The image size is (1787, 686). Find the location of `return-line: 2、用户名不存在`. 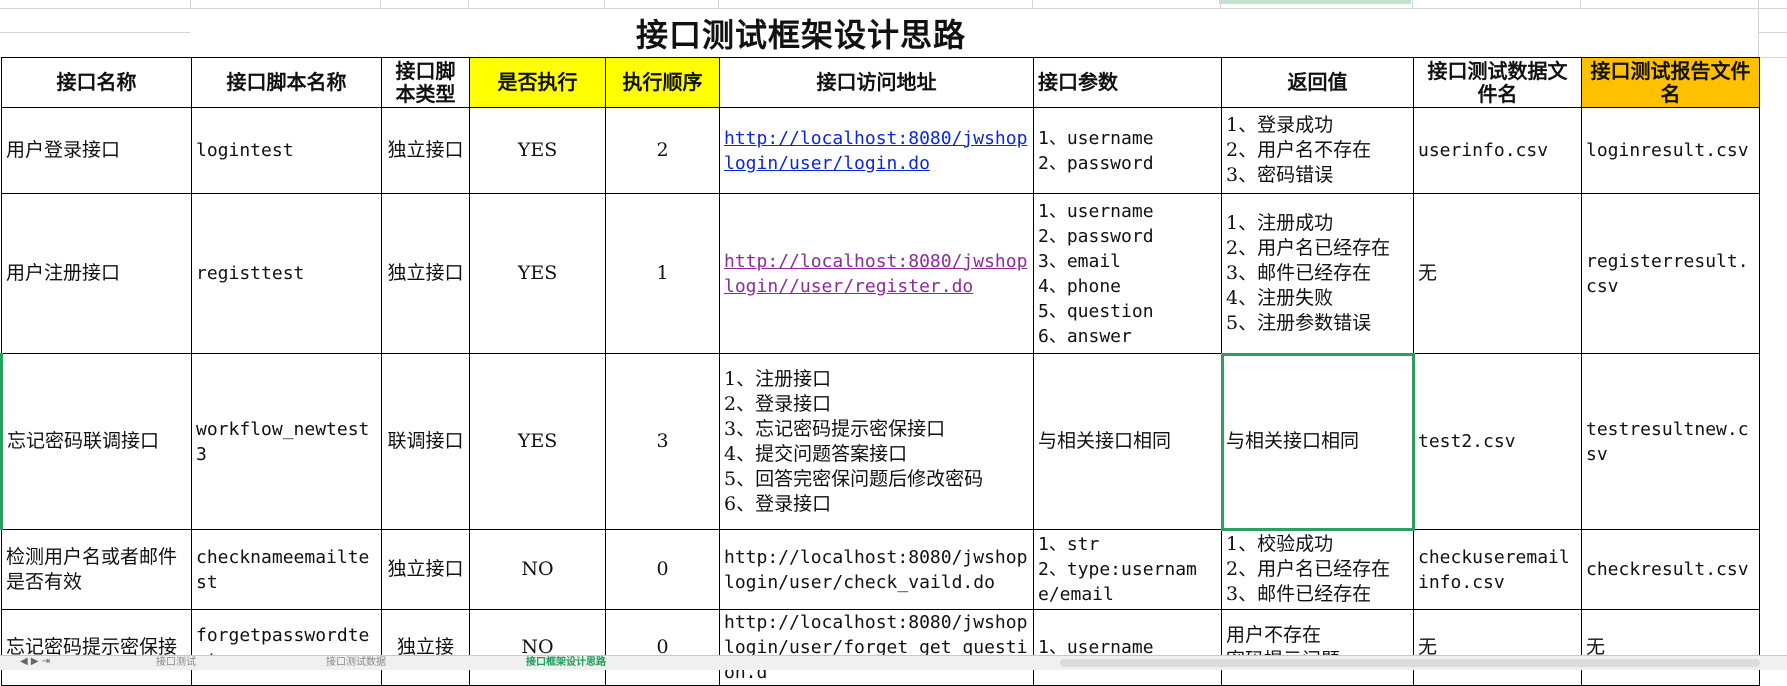

return-line: 2、用户名不存在 is located at coordinates (1299, 150).